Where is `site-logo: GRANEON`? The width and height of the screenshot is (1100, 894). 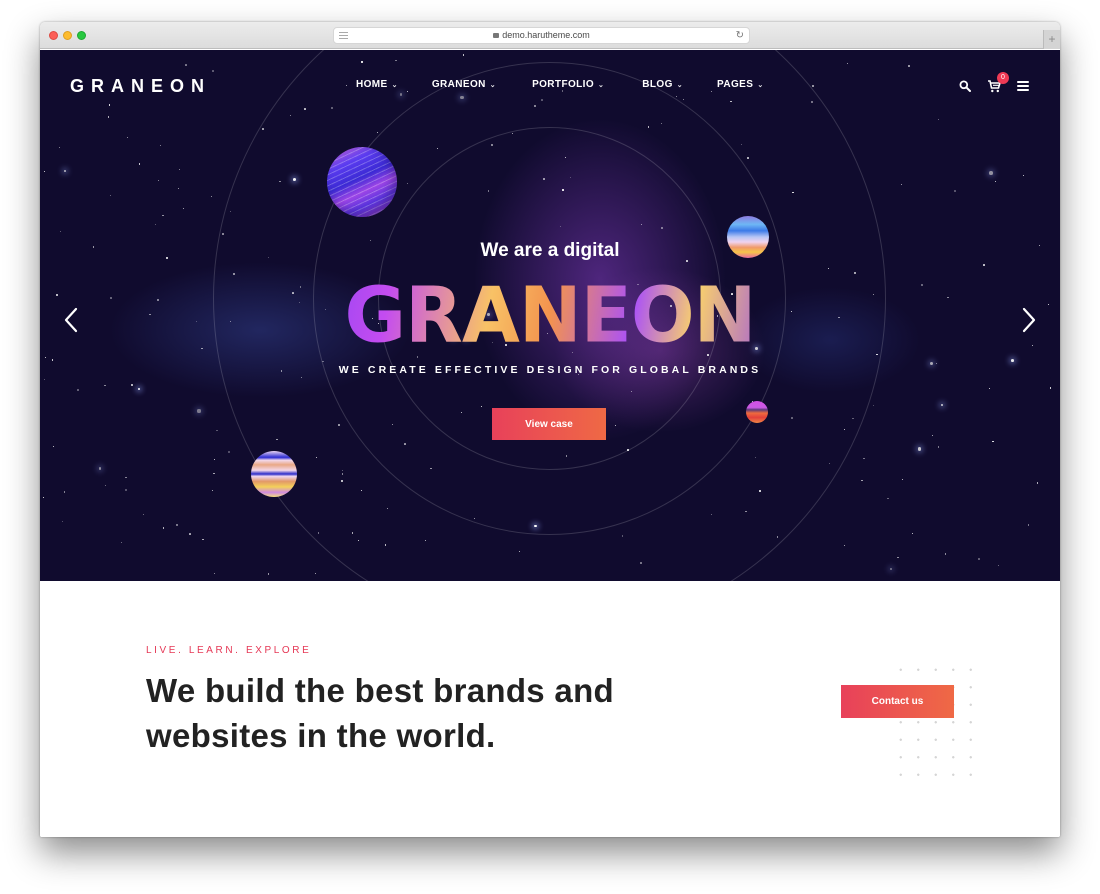 site-logo: GRANEON is located at coordinates (140, 86).